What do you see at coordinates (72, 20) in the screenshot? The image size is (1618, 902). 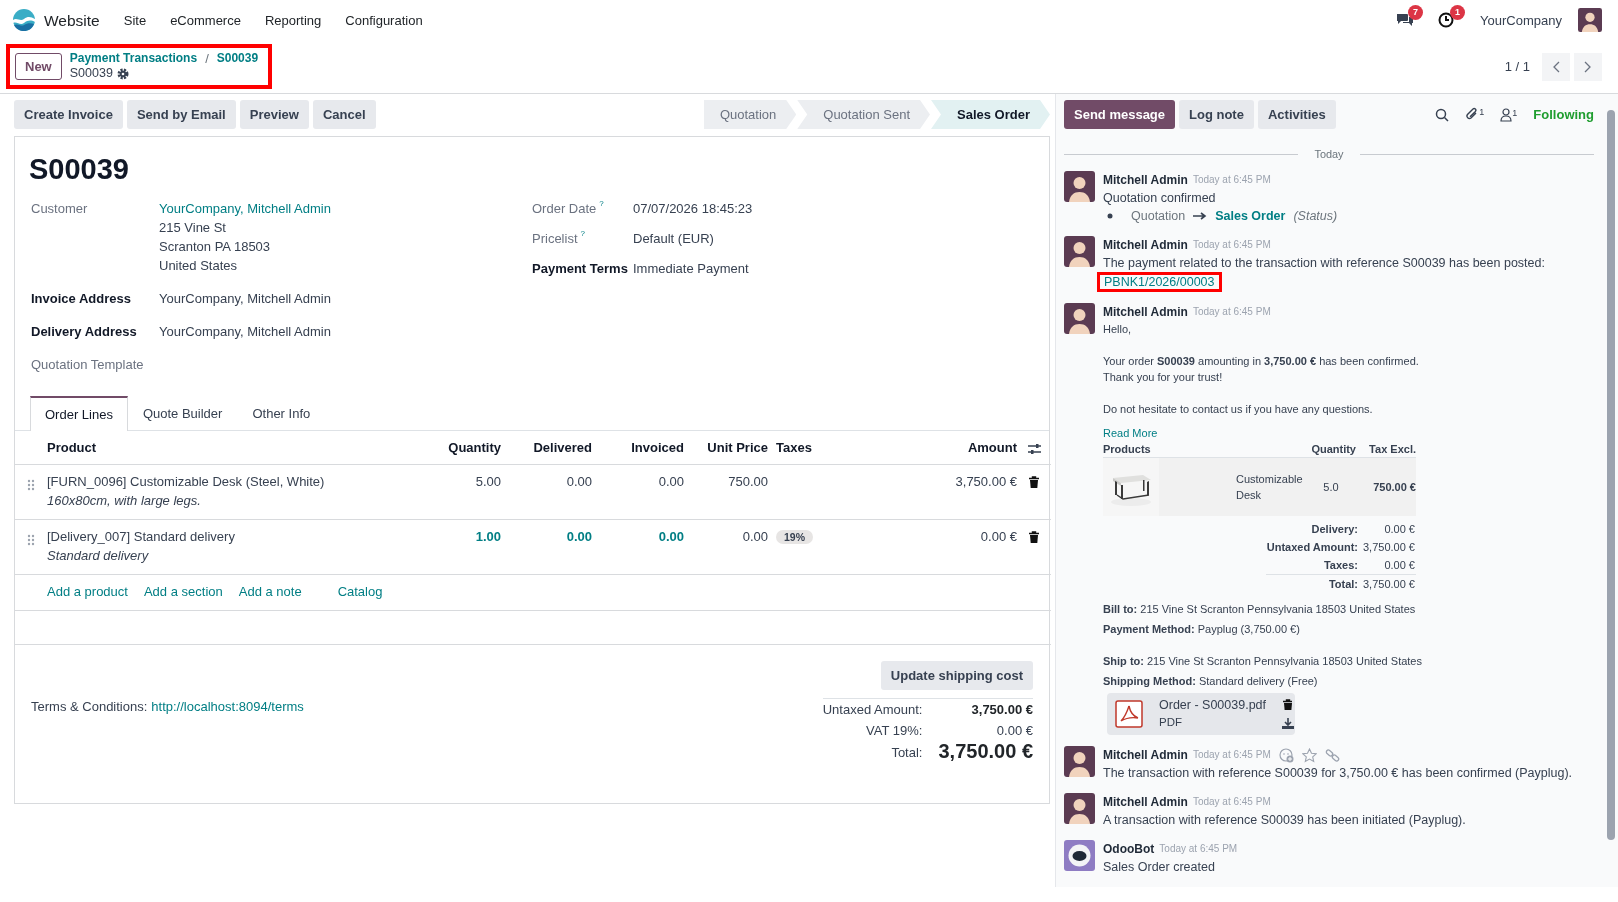 I see `app-name: Website` at bounding box center [72, 20].